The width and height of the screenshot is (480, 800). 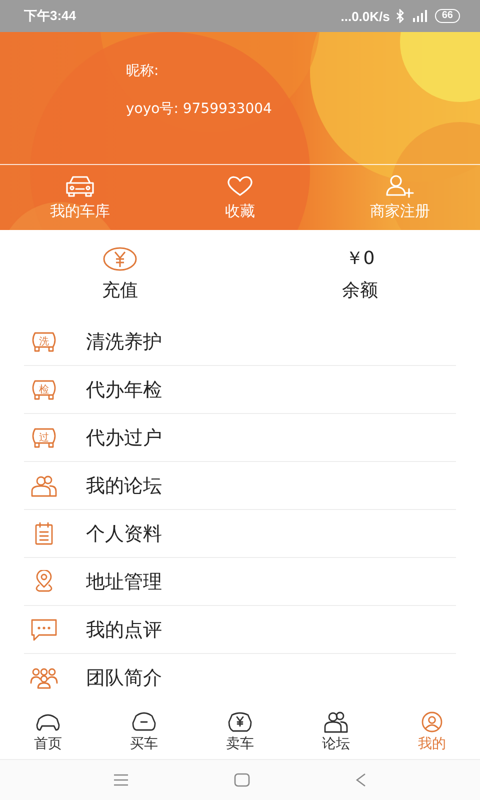 What do you see at coordinates (144, 721) in the screenshot?
I see `car-front-icon` at bounding box center [144, 721].